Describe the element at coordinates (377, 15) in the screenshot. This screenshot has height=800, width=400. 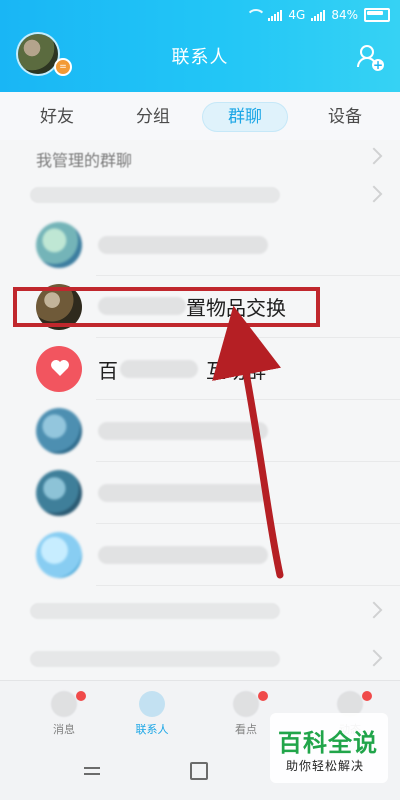
I see `battery-icon` at that location.